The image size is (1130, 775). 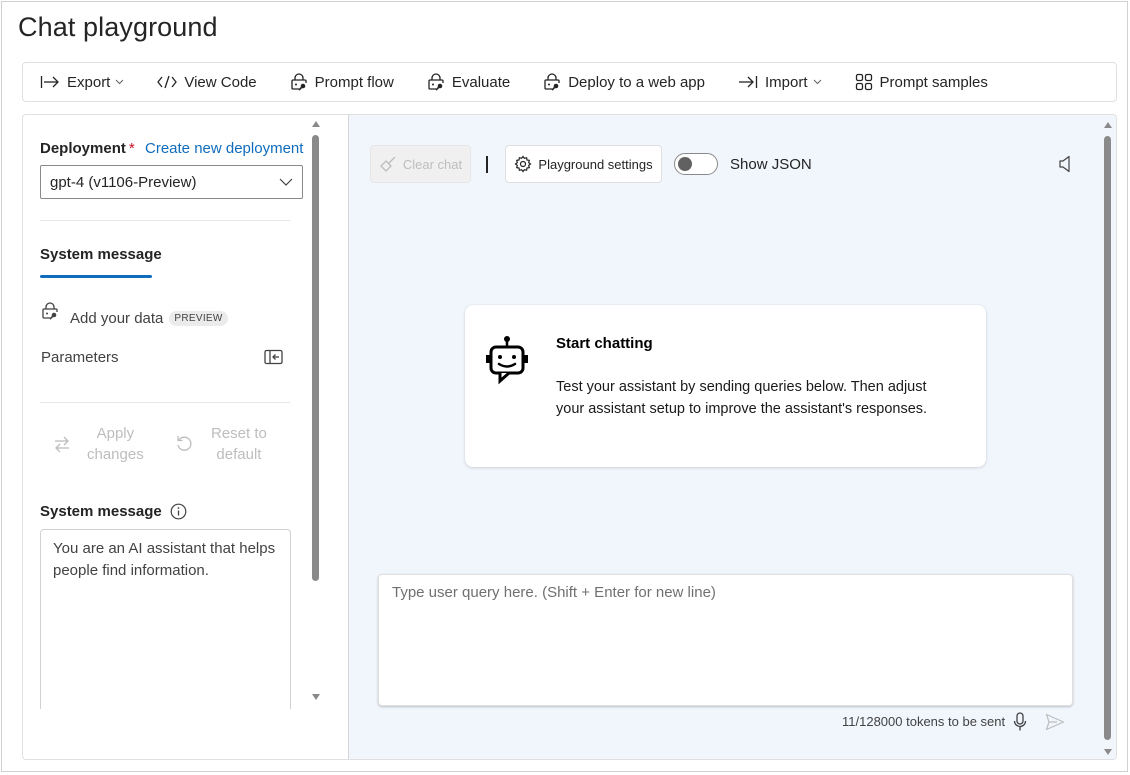 I want to click on import-label: Import, so click(x=786, y=82).